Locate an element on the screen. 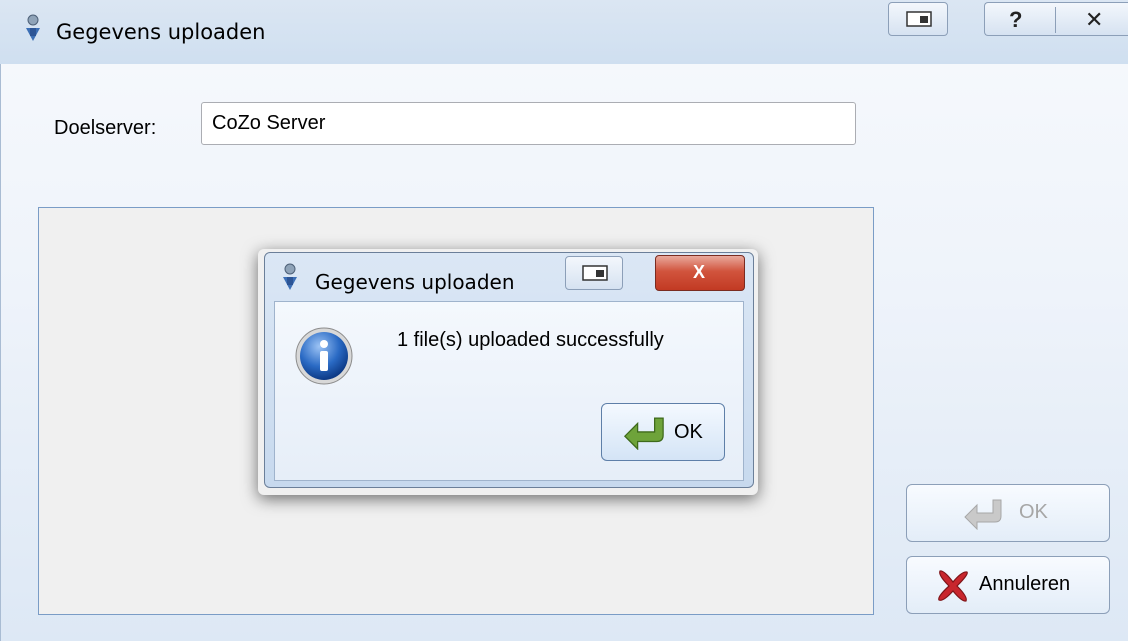 Image resolution: width=1128 pixels, height=641 pixels. dialog-ok-button: OK is located at coordinates (663, 432).